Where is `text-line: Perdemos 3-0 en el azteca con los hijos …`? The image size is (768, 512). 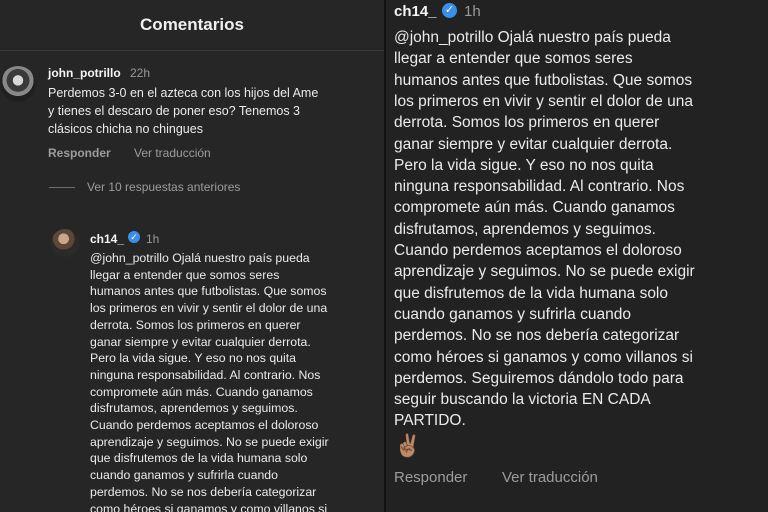
text-line: Perdemos 3-0 en el azteca con los hijos … is located at coordinates (183, 93).